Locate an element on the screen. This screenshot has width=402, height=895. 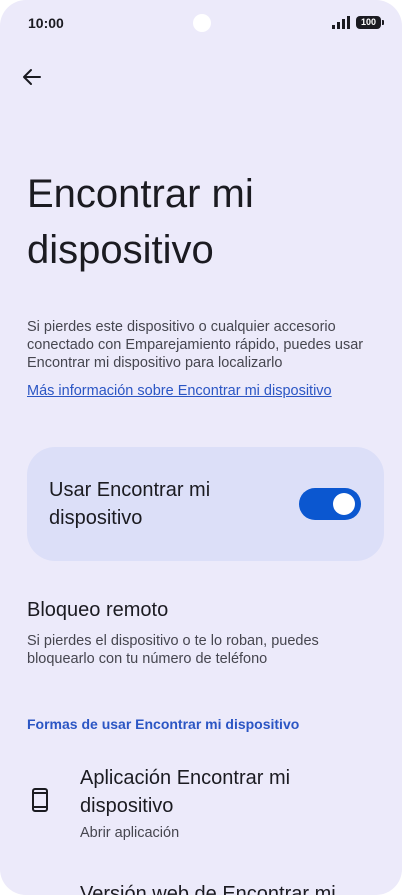
app-option-subtitle: Abrir aplicación is located at coordinates (130, 833).